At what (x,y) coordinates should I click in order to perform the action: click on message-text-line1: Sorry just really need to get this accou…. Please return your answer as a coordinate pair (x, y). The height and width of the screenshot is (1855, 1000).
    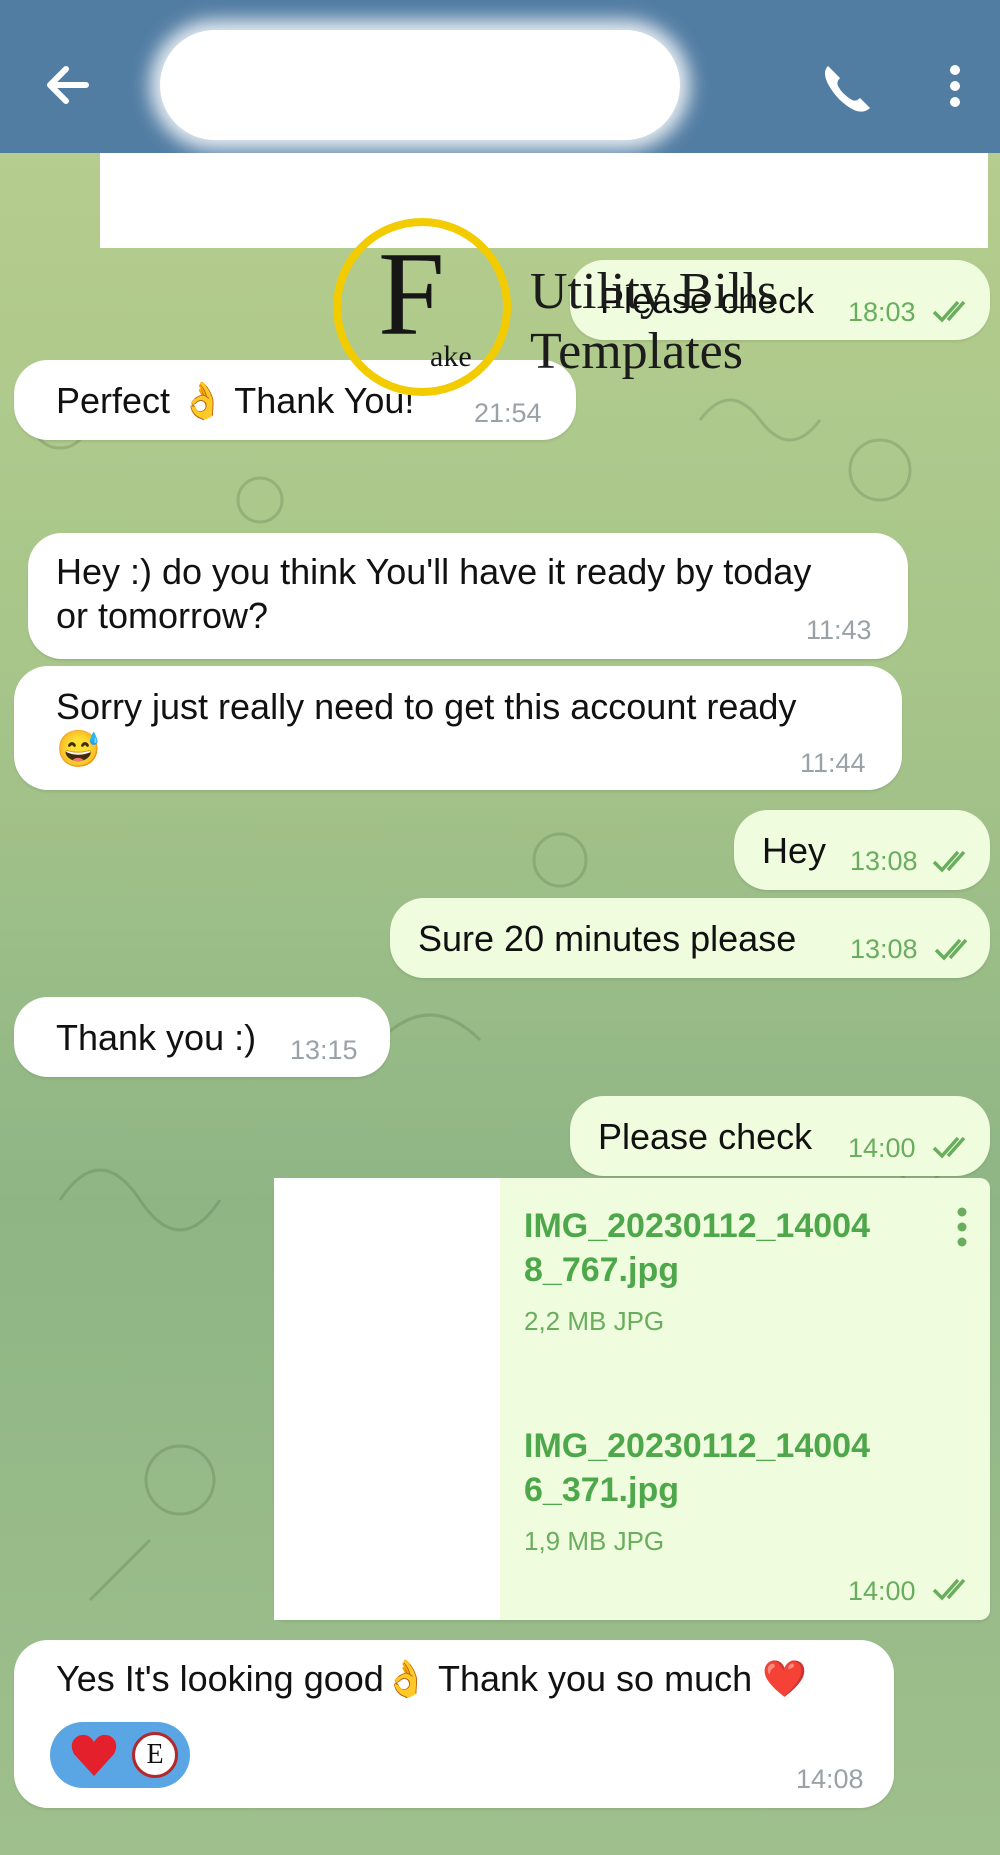
    Looking at the image, I should click on (426, 706).